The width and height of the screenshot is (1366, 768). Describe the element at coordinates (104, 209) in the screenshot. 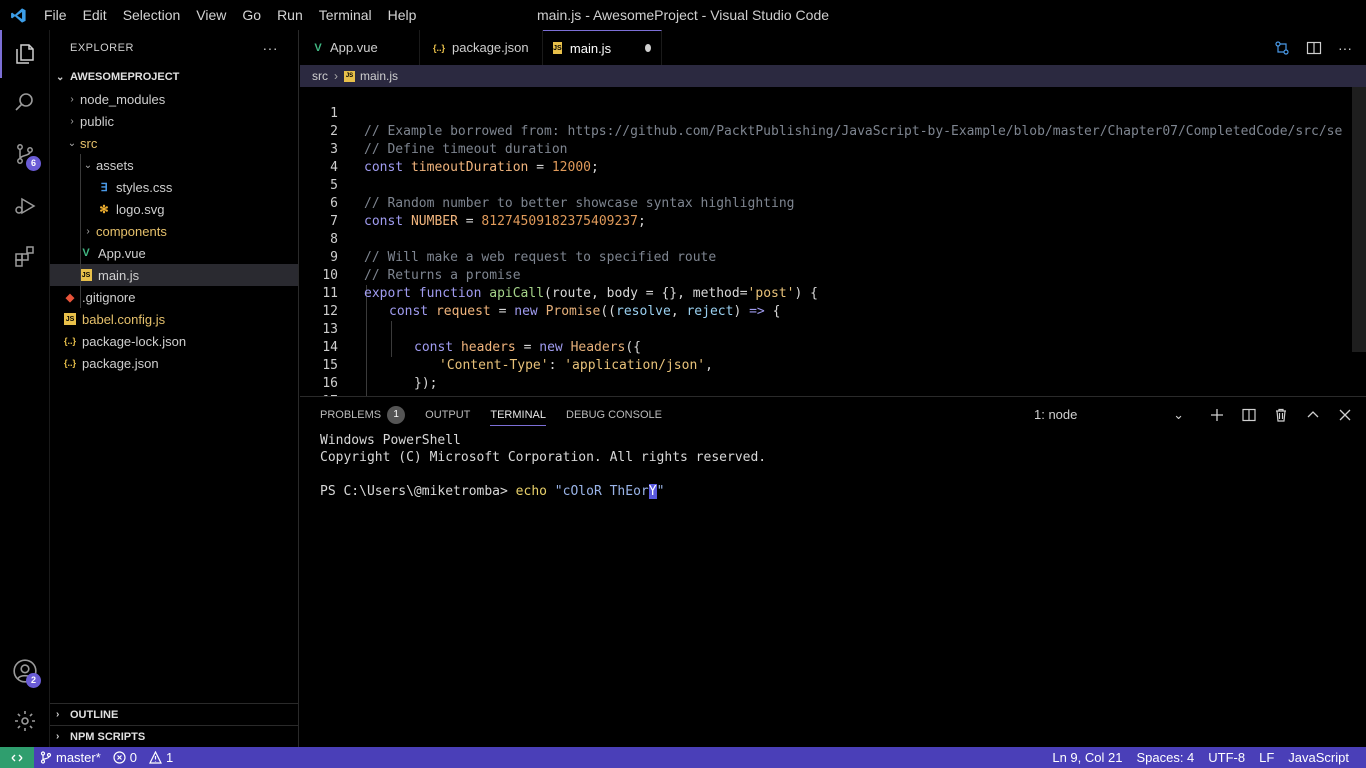

I see `svg-file-icon: ✻` at that location.